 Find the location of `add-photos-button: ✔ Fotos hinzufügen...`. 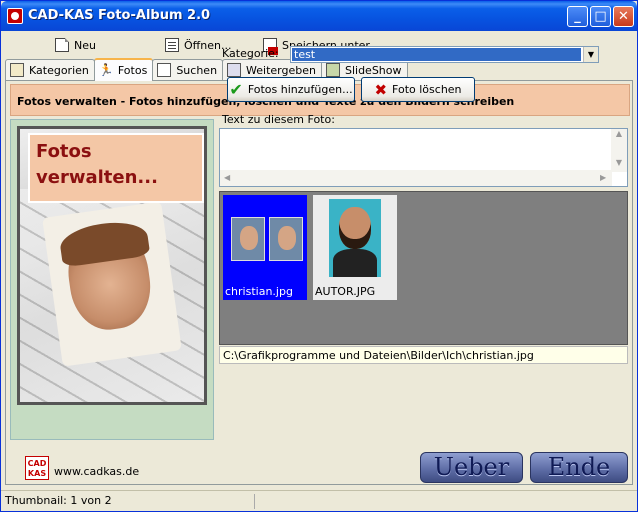

add-photos-button: ✔ Fotos hinzufügen... is located at coordinates (291, 89).